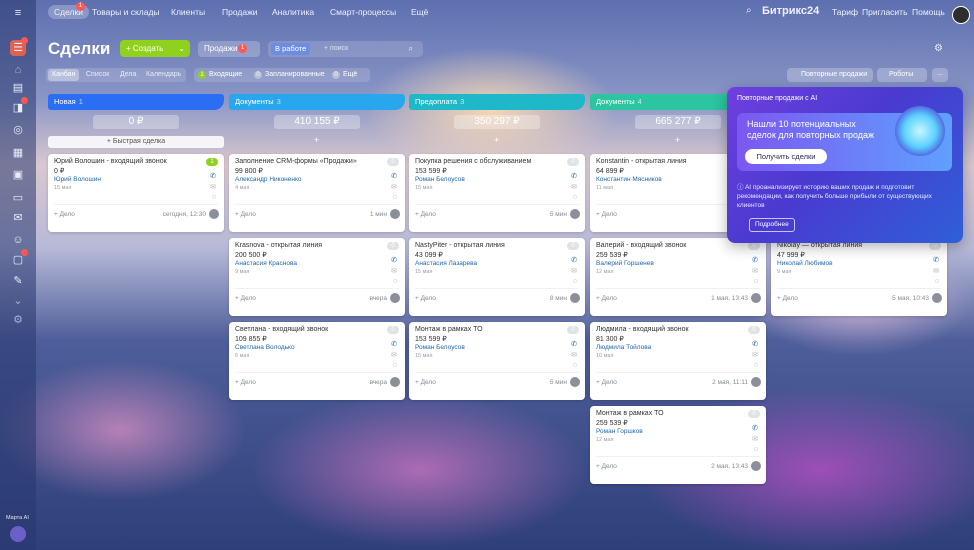  What do you see at coordinates (18, 13) in the screenshot?
I see `menu-icon: ≡` at bounding box center [18, 13].